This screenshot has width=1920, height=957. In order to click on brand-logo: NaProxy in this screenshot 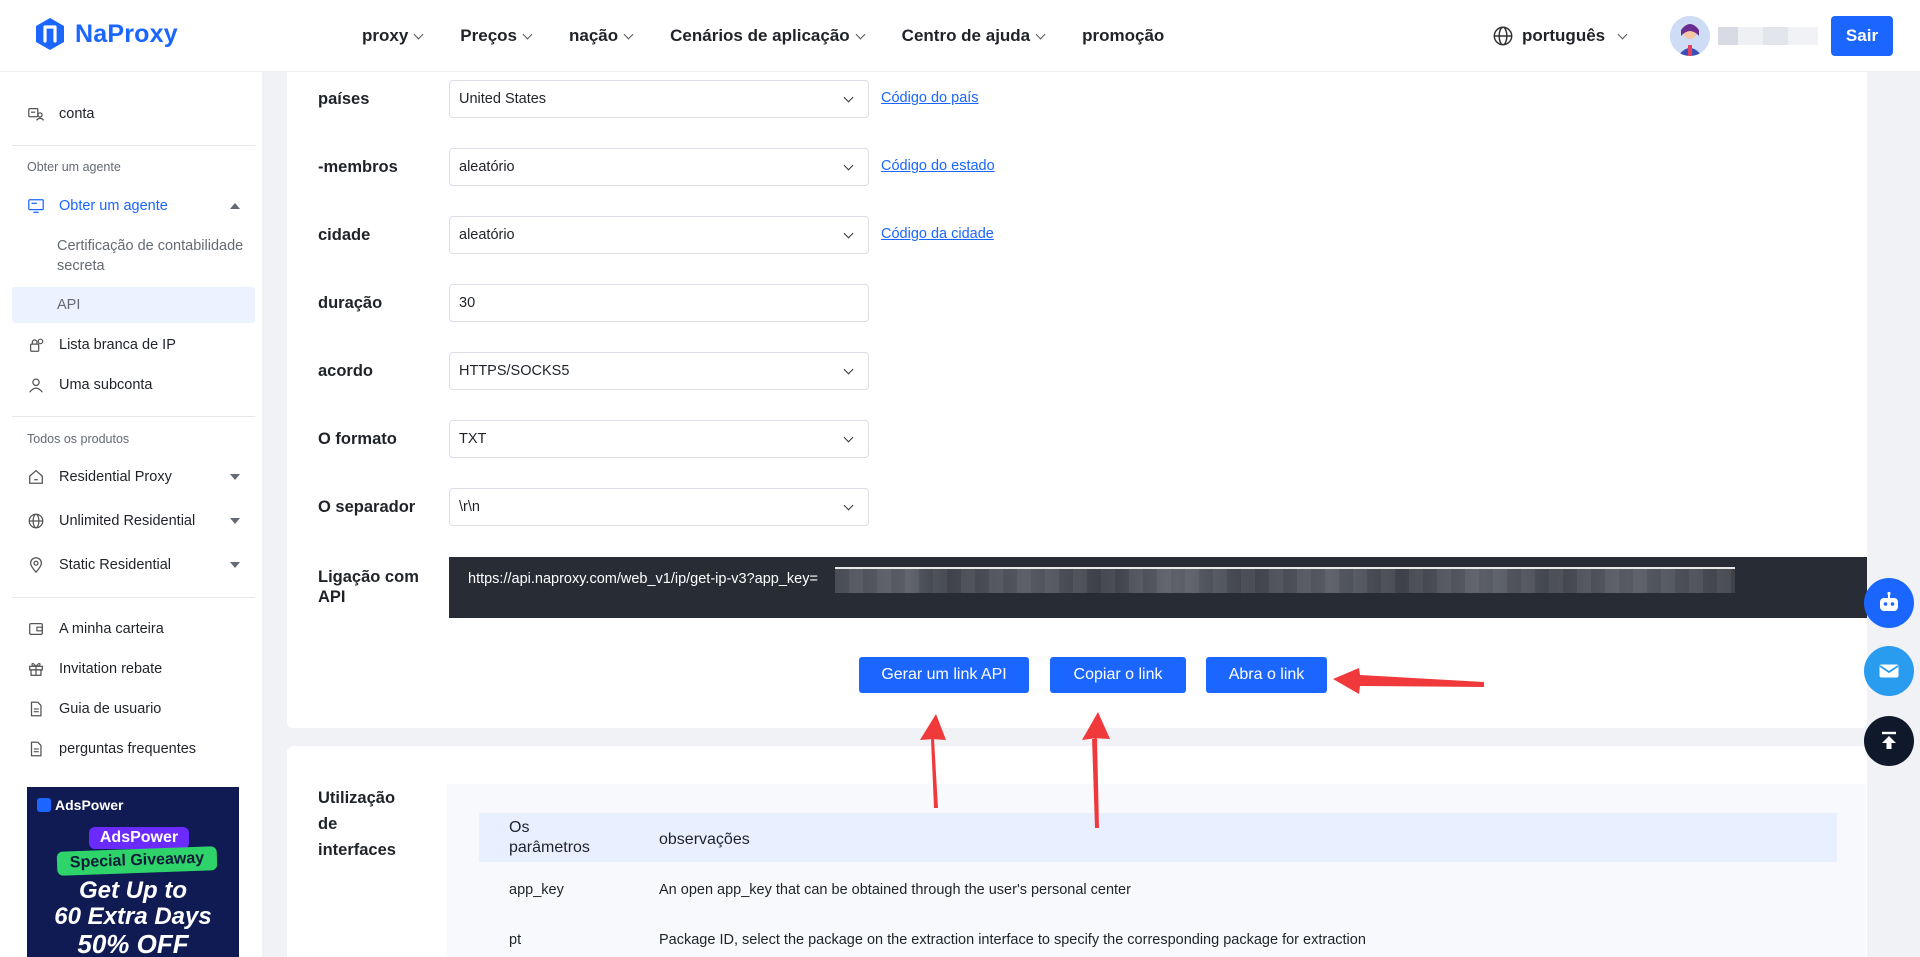, I will do `click(105, 34)`.